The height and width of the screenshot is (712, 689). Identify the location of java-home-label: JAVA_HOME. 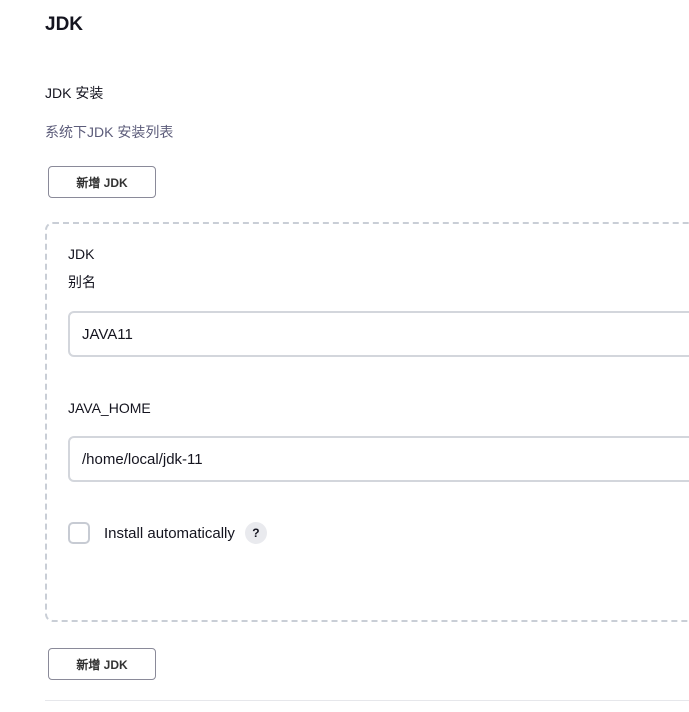
(109, 408).